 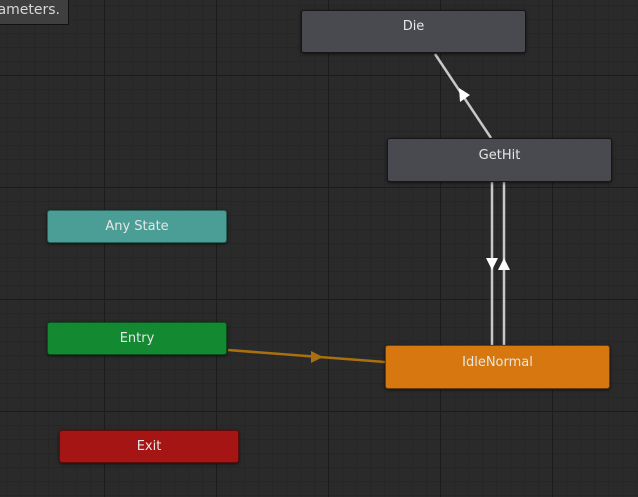 I want to click on state-node-entry: Entry, so click(x=137, y=338).